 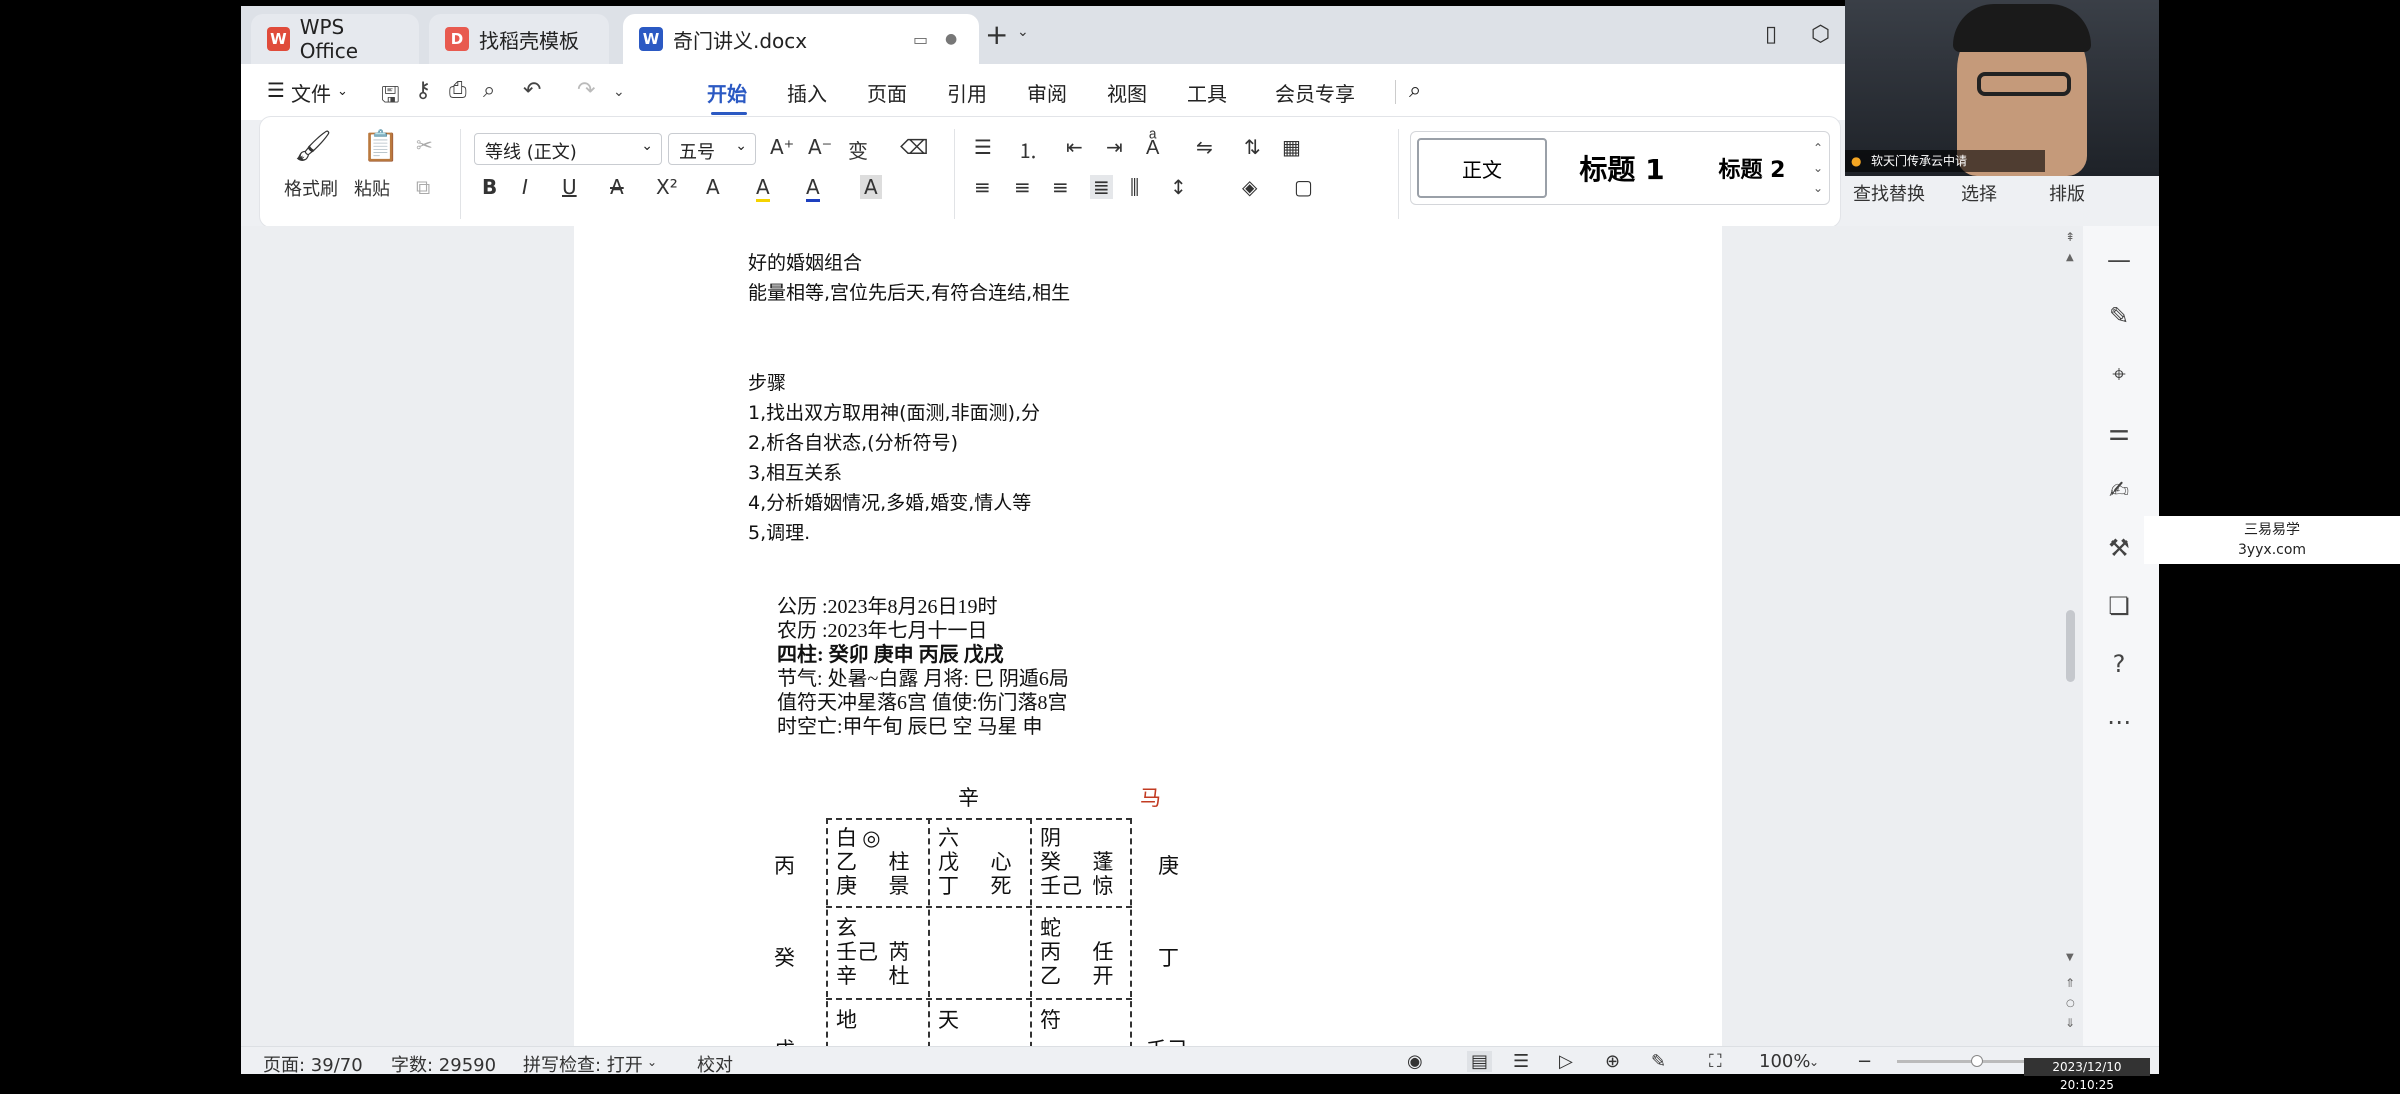 What do you see at coordinates (276, 90) in the screenshot?
I see `hamburger-icon: ☰` at bounding box center [276, 90].